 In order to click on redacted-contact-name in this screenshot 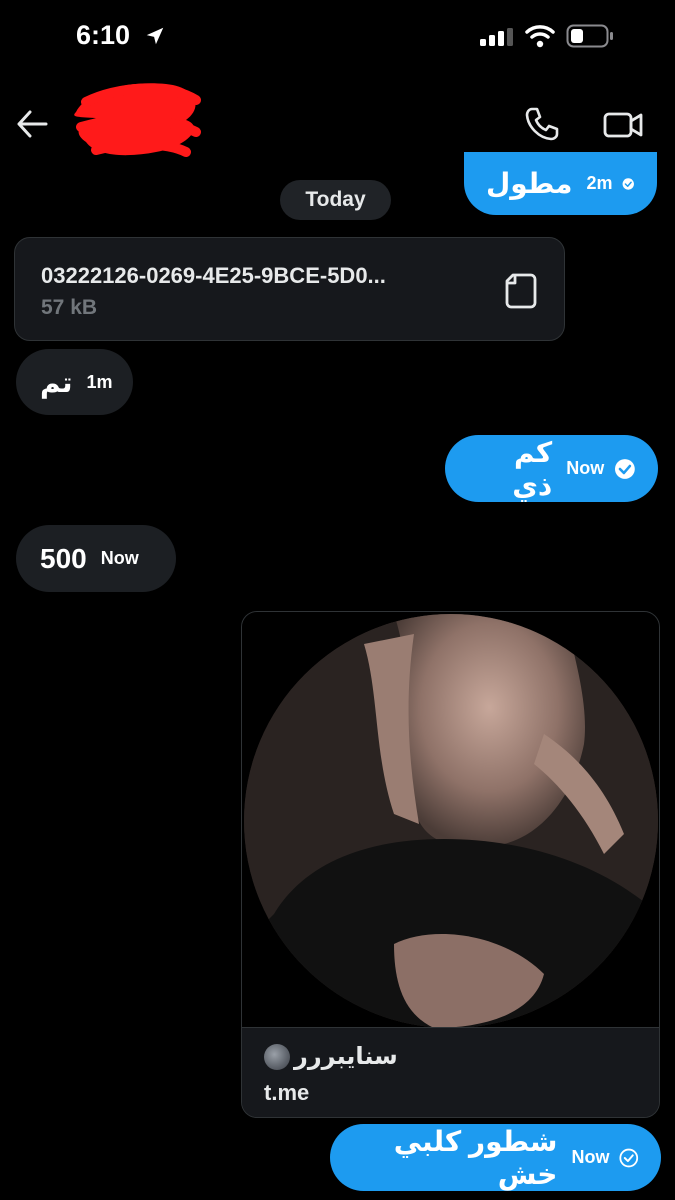, I will do `click(137, 120)`.